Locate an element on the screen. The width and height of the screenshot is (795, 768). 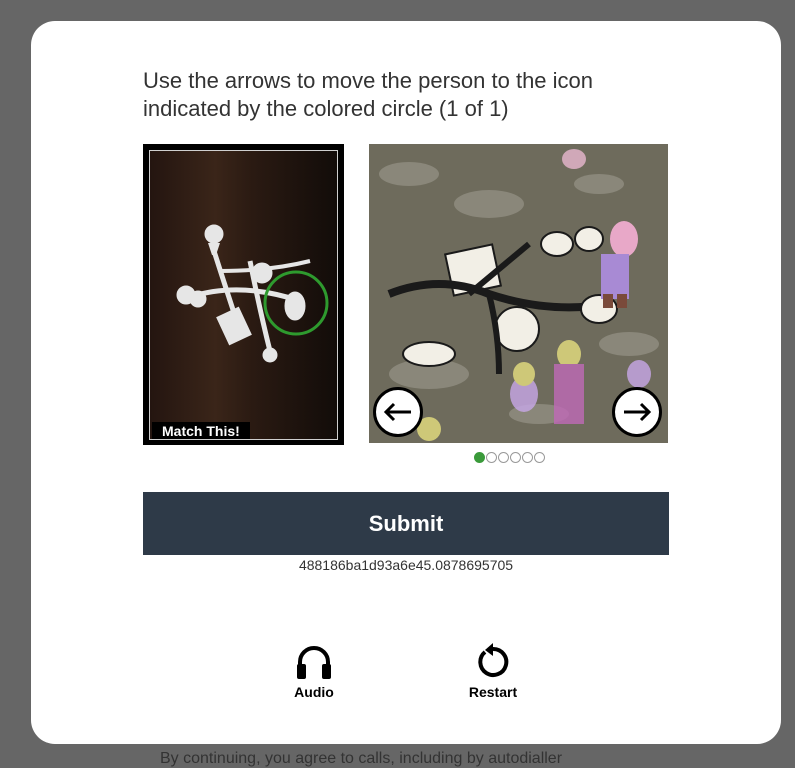
instructions-line-2: indicated by the colored circle (1 of 1) is located at coordinates (326, 108).